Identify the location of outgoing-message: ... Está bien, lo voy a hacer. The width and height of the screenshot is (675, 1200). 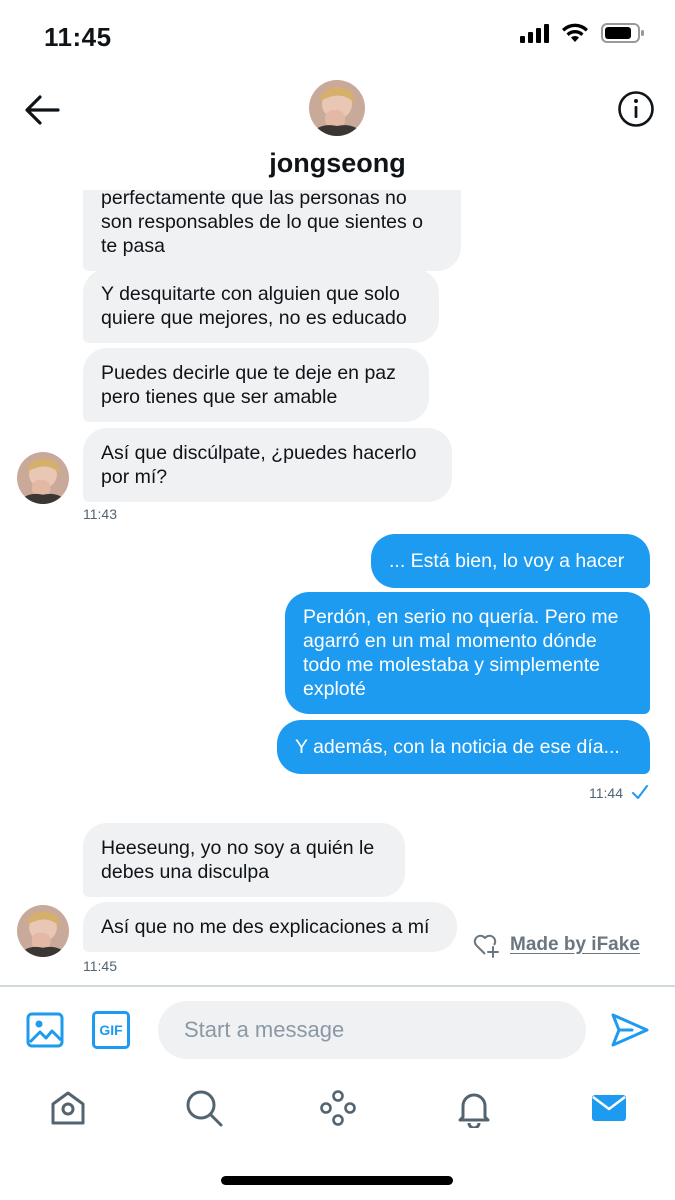
(510, 561).